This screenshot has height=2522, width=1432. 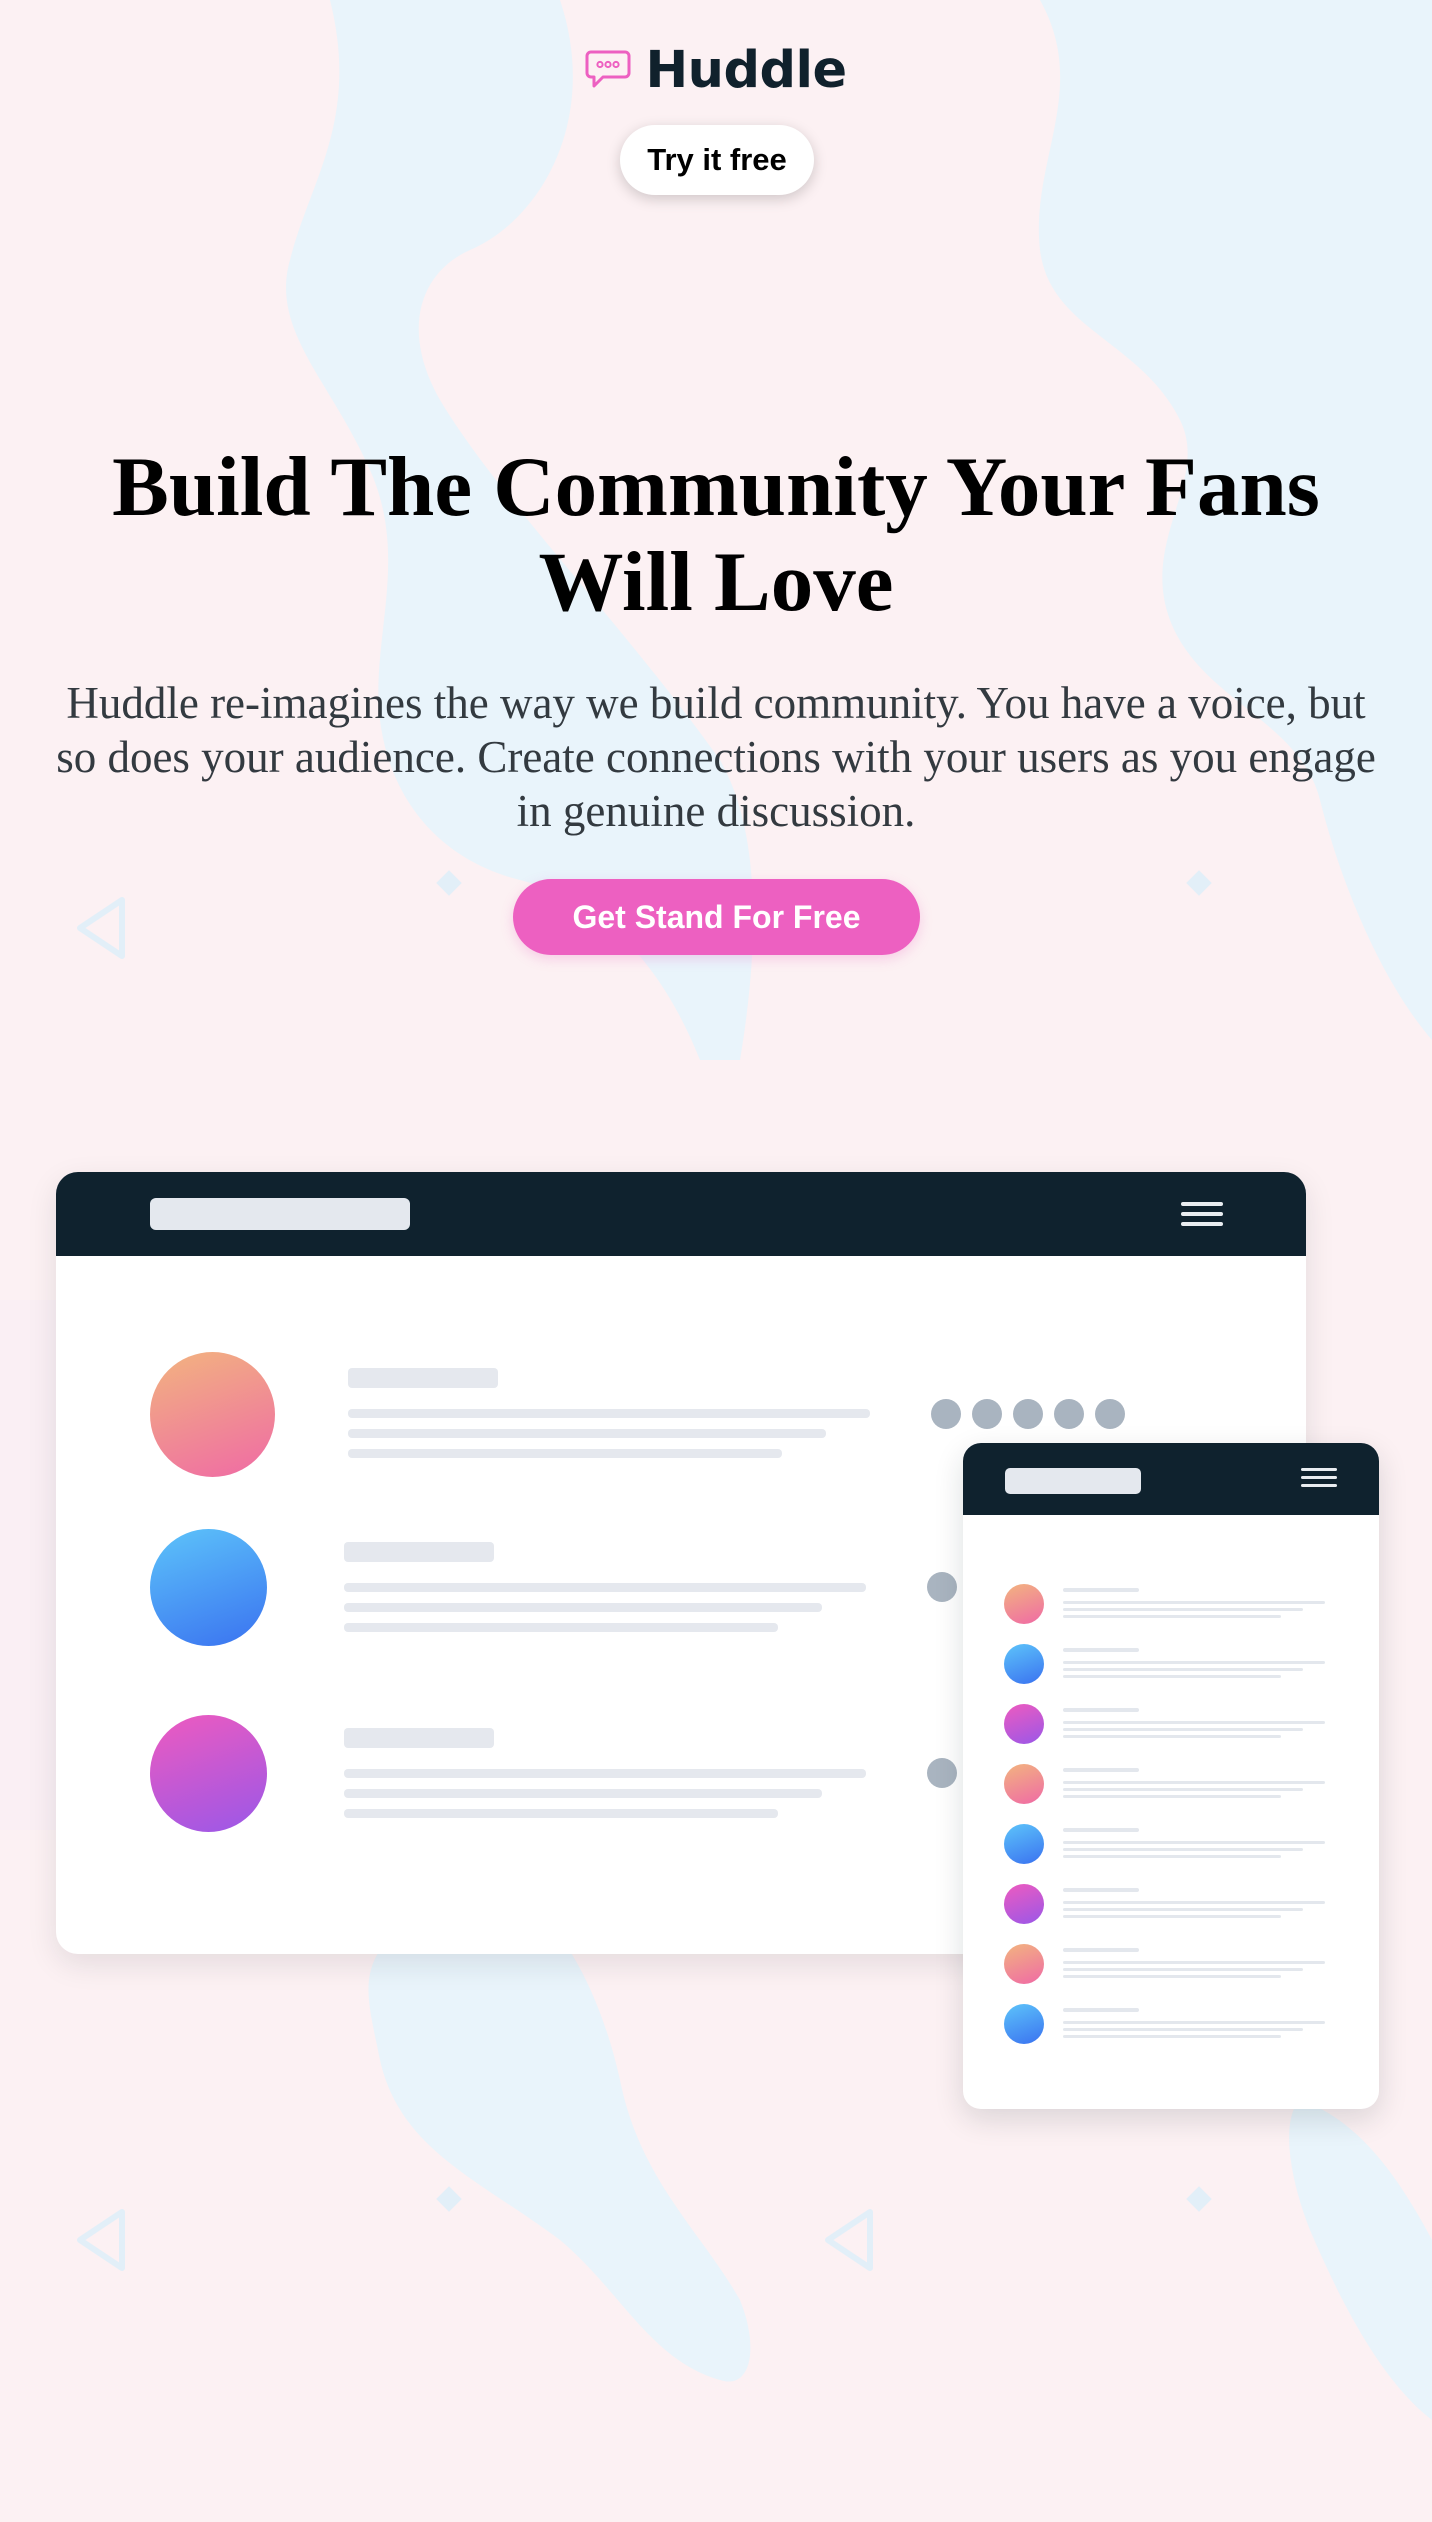 I want to click on get-started-button: Get Stand For Free, so click(x=716, y=917).